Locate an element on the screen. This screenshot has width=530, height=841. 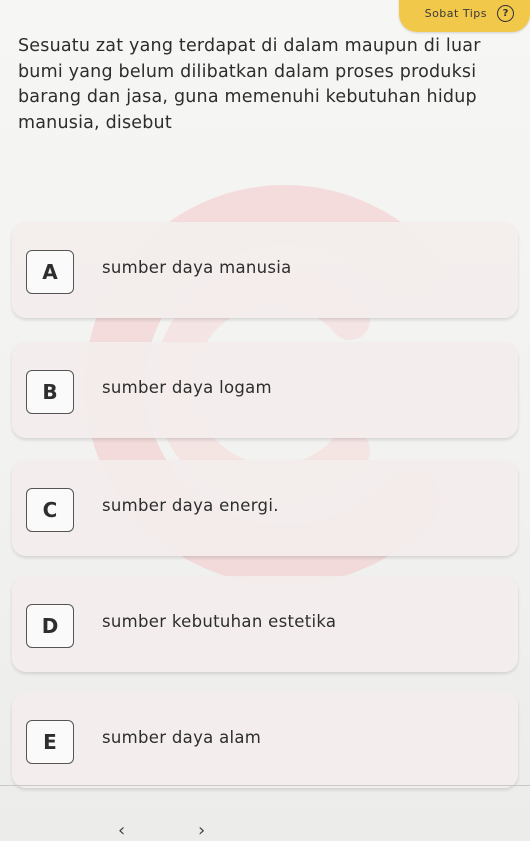
question-mark-icon: ? is located at coordinates (505, 13).